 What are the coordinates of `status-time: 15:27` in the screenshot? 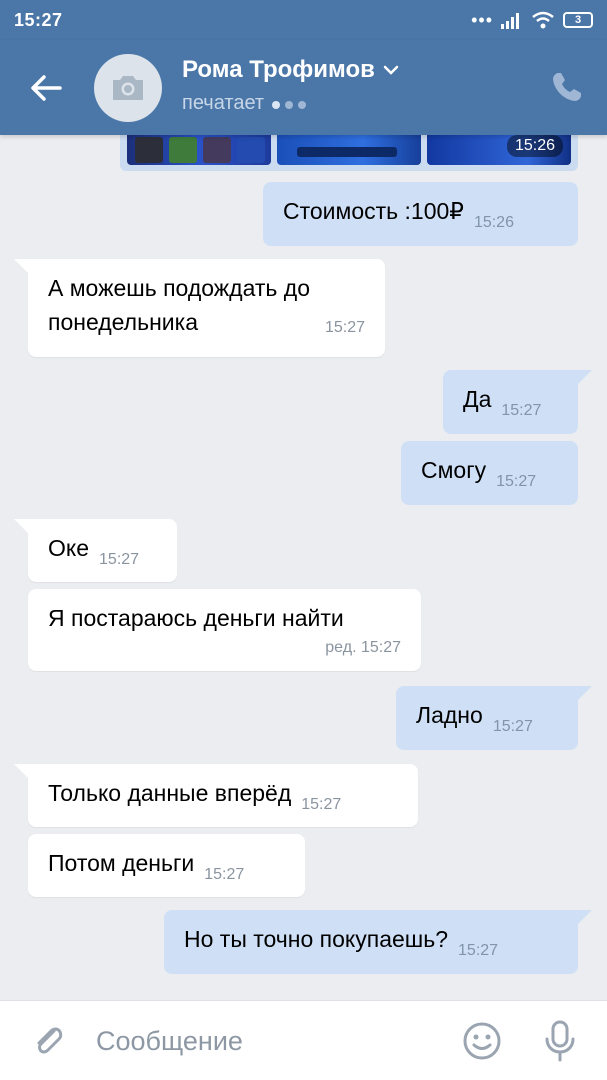 It's located at (38, 19).